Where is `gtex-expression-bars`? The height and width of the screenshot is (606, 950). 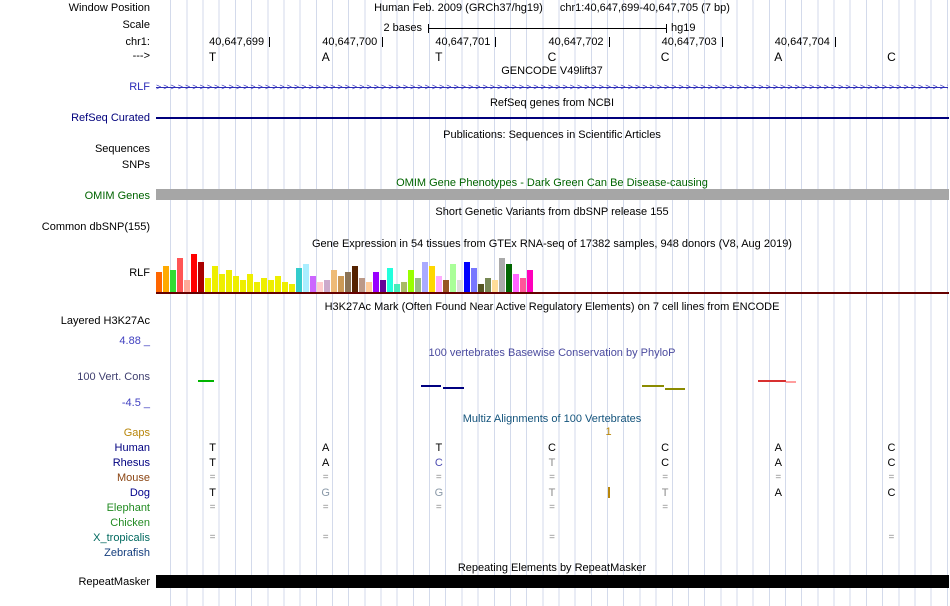 gtex-expression-bars is located at coordinates (345, 271).